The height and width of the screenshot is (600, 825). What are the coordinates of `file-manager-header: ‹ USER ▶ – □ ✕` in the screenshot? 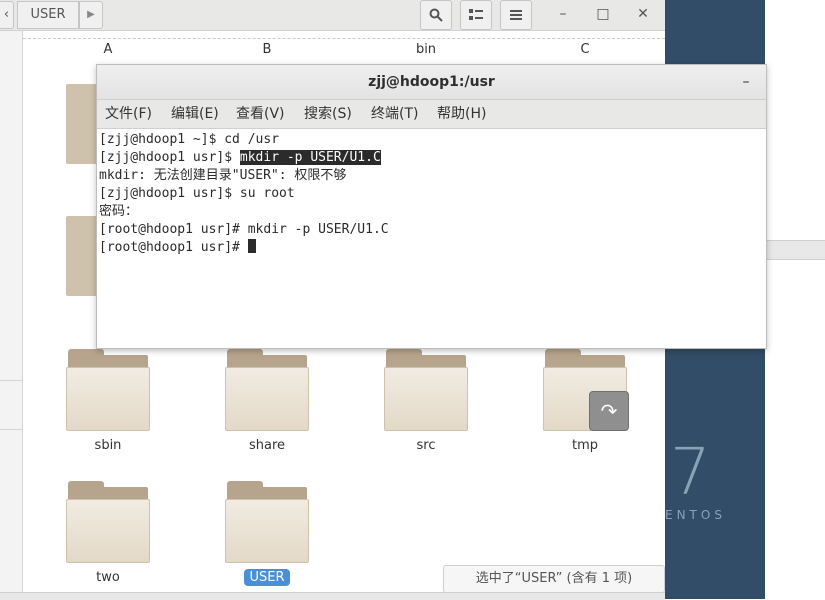 It's located at (332, 15).